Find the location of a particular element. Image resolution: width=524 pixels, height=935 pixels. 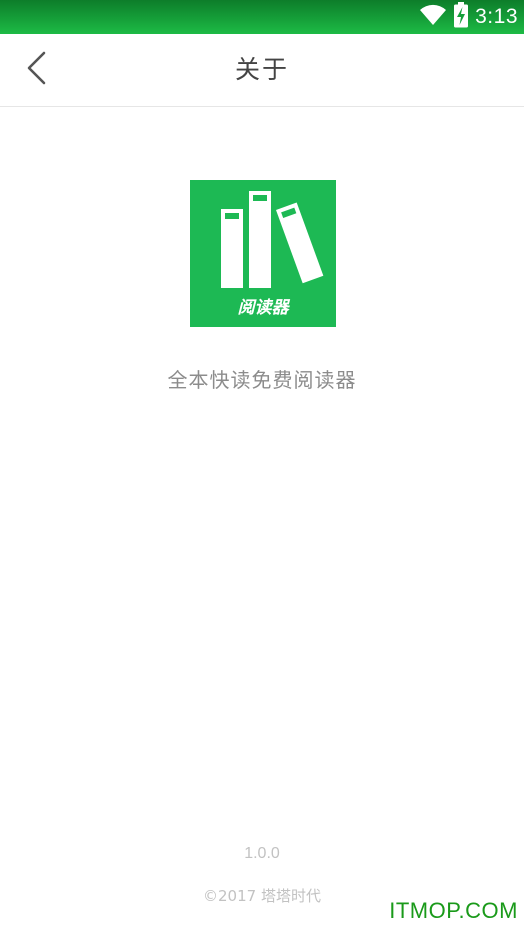

watermark: ITMOP.COM is located at coordinates (453, 910).